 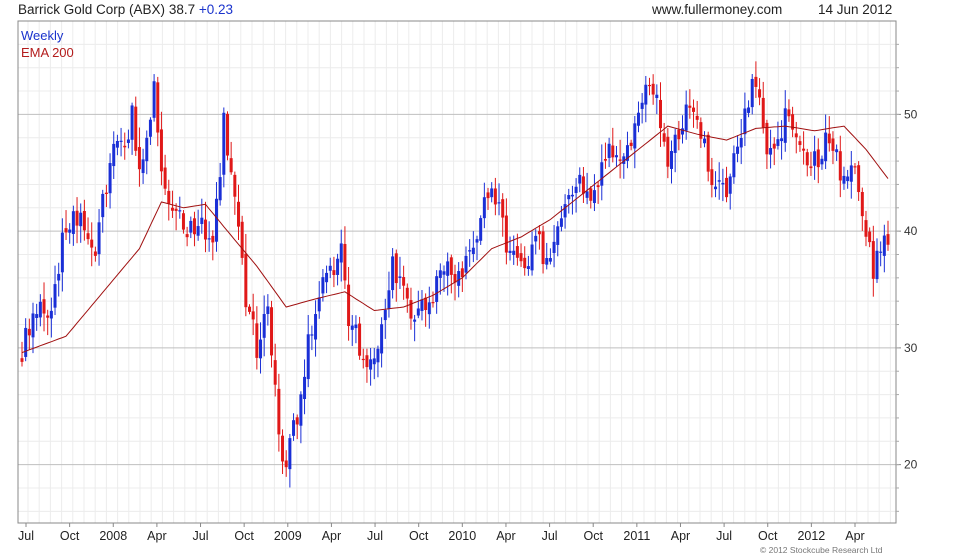 What do you see at coordinates (907, 277) in the screenshot?
I see `y-axis: 20 30 40 50` at bounding box center [907, 277].